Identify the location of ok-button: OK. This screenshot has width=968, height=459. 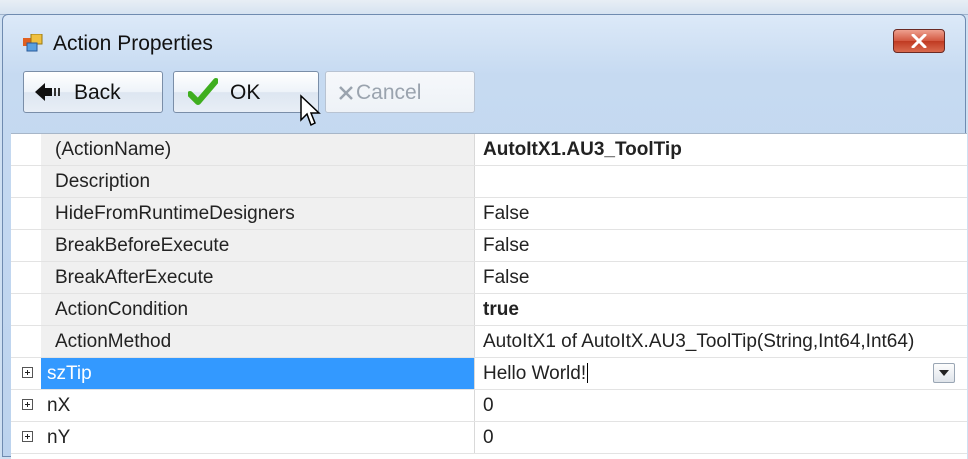
(246, 92).